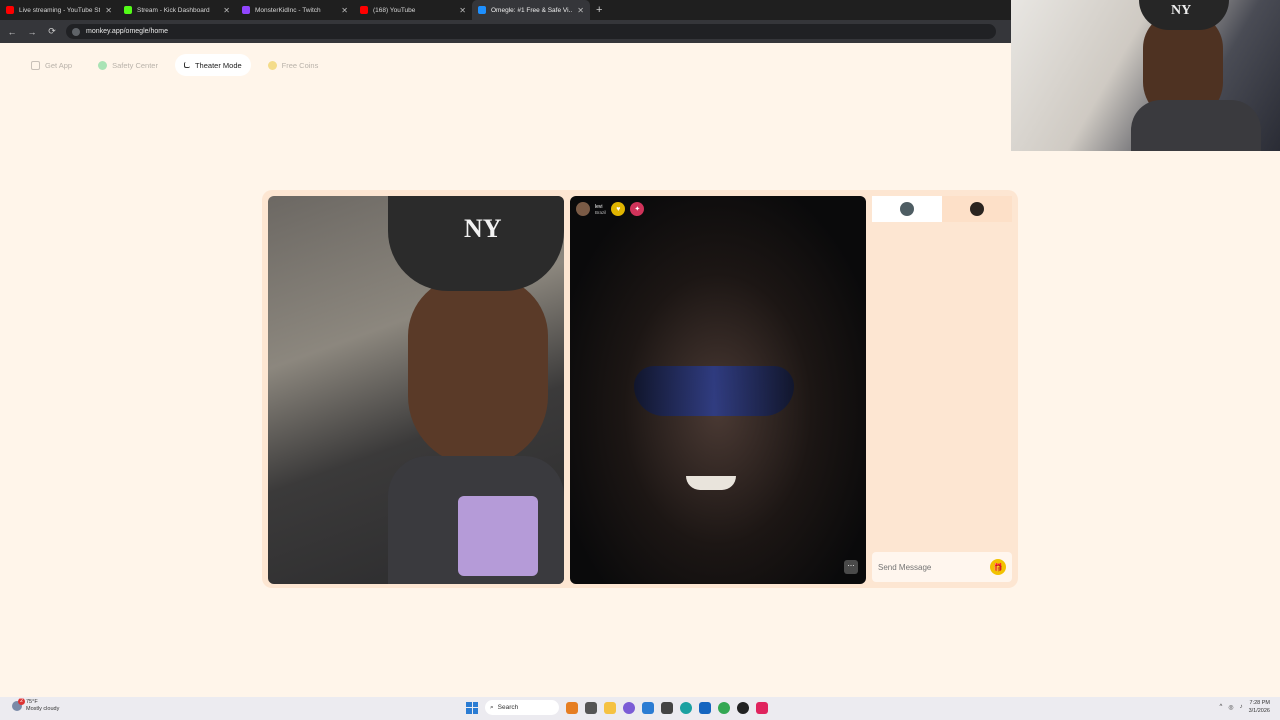 This screenshot has height=720, width=1280. Describe the element at coordinates (610, 707) in the screenshot. I see `file-explorer-icon` at that location.